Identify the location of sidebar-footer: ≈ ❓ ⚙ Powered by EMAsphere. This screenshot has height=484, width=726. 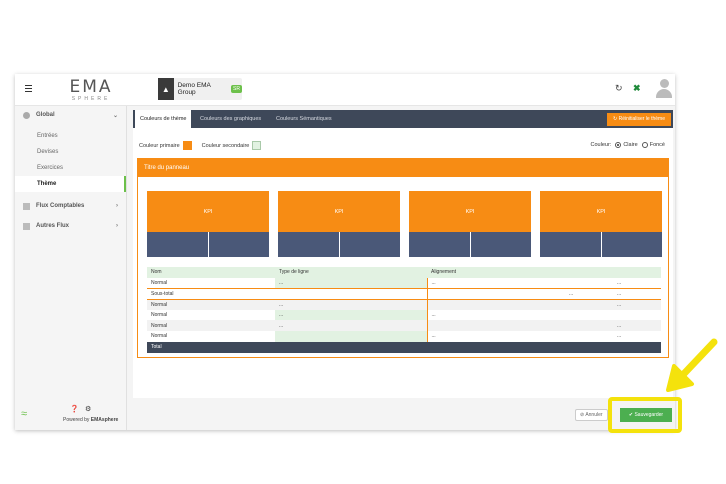
(71, 415).